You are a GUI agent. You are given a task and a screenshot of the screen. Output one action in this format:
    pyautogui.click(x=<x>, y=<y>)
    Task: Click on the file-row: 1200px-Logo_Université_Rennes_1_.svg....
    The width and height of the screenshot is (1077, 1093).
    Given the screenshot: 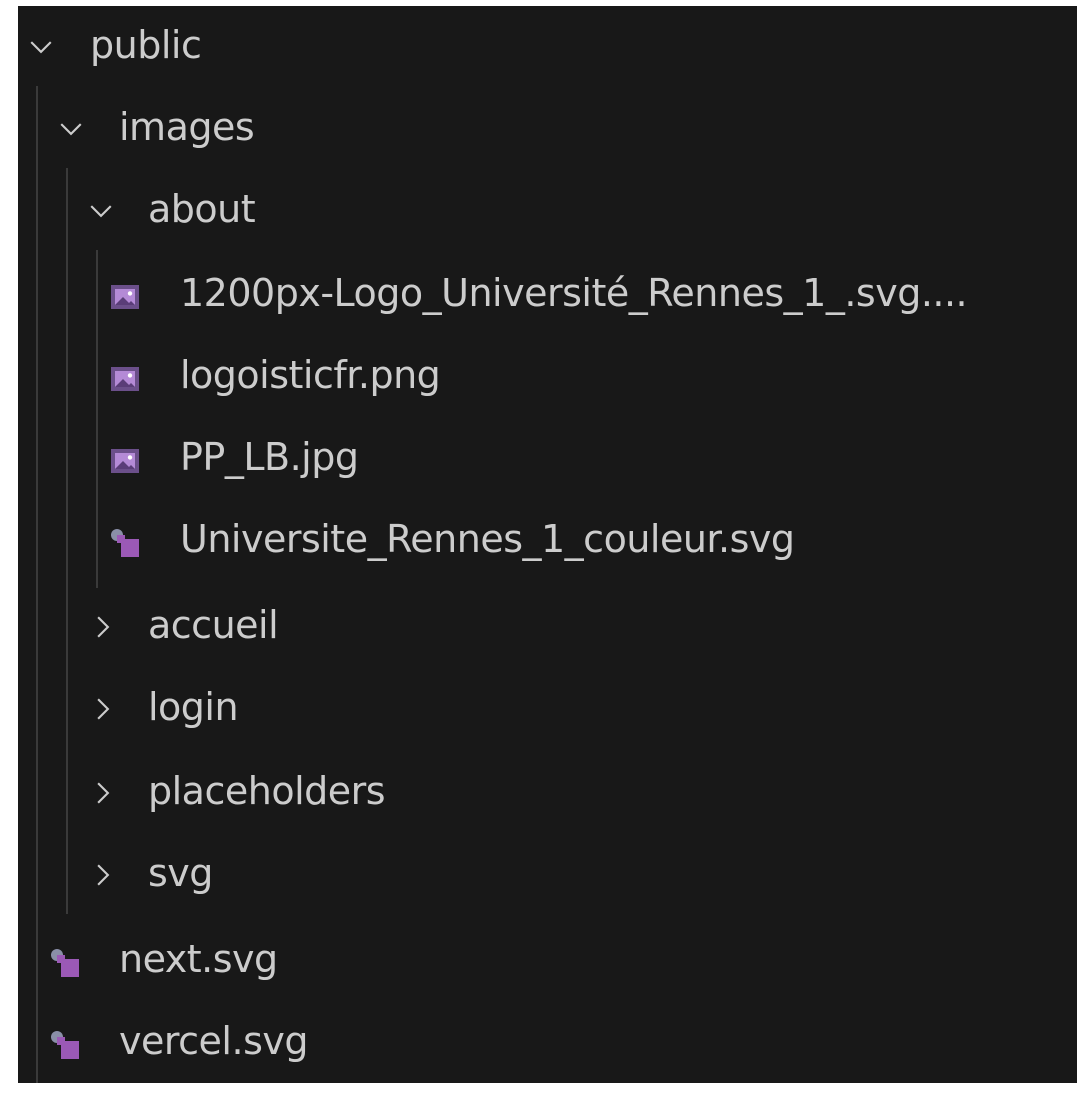 What is the action you would take?
    pyautogui.click(x=547, y=296)
    